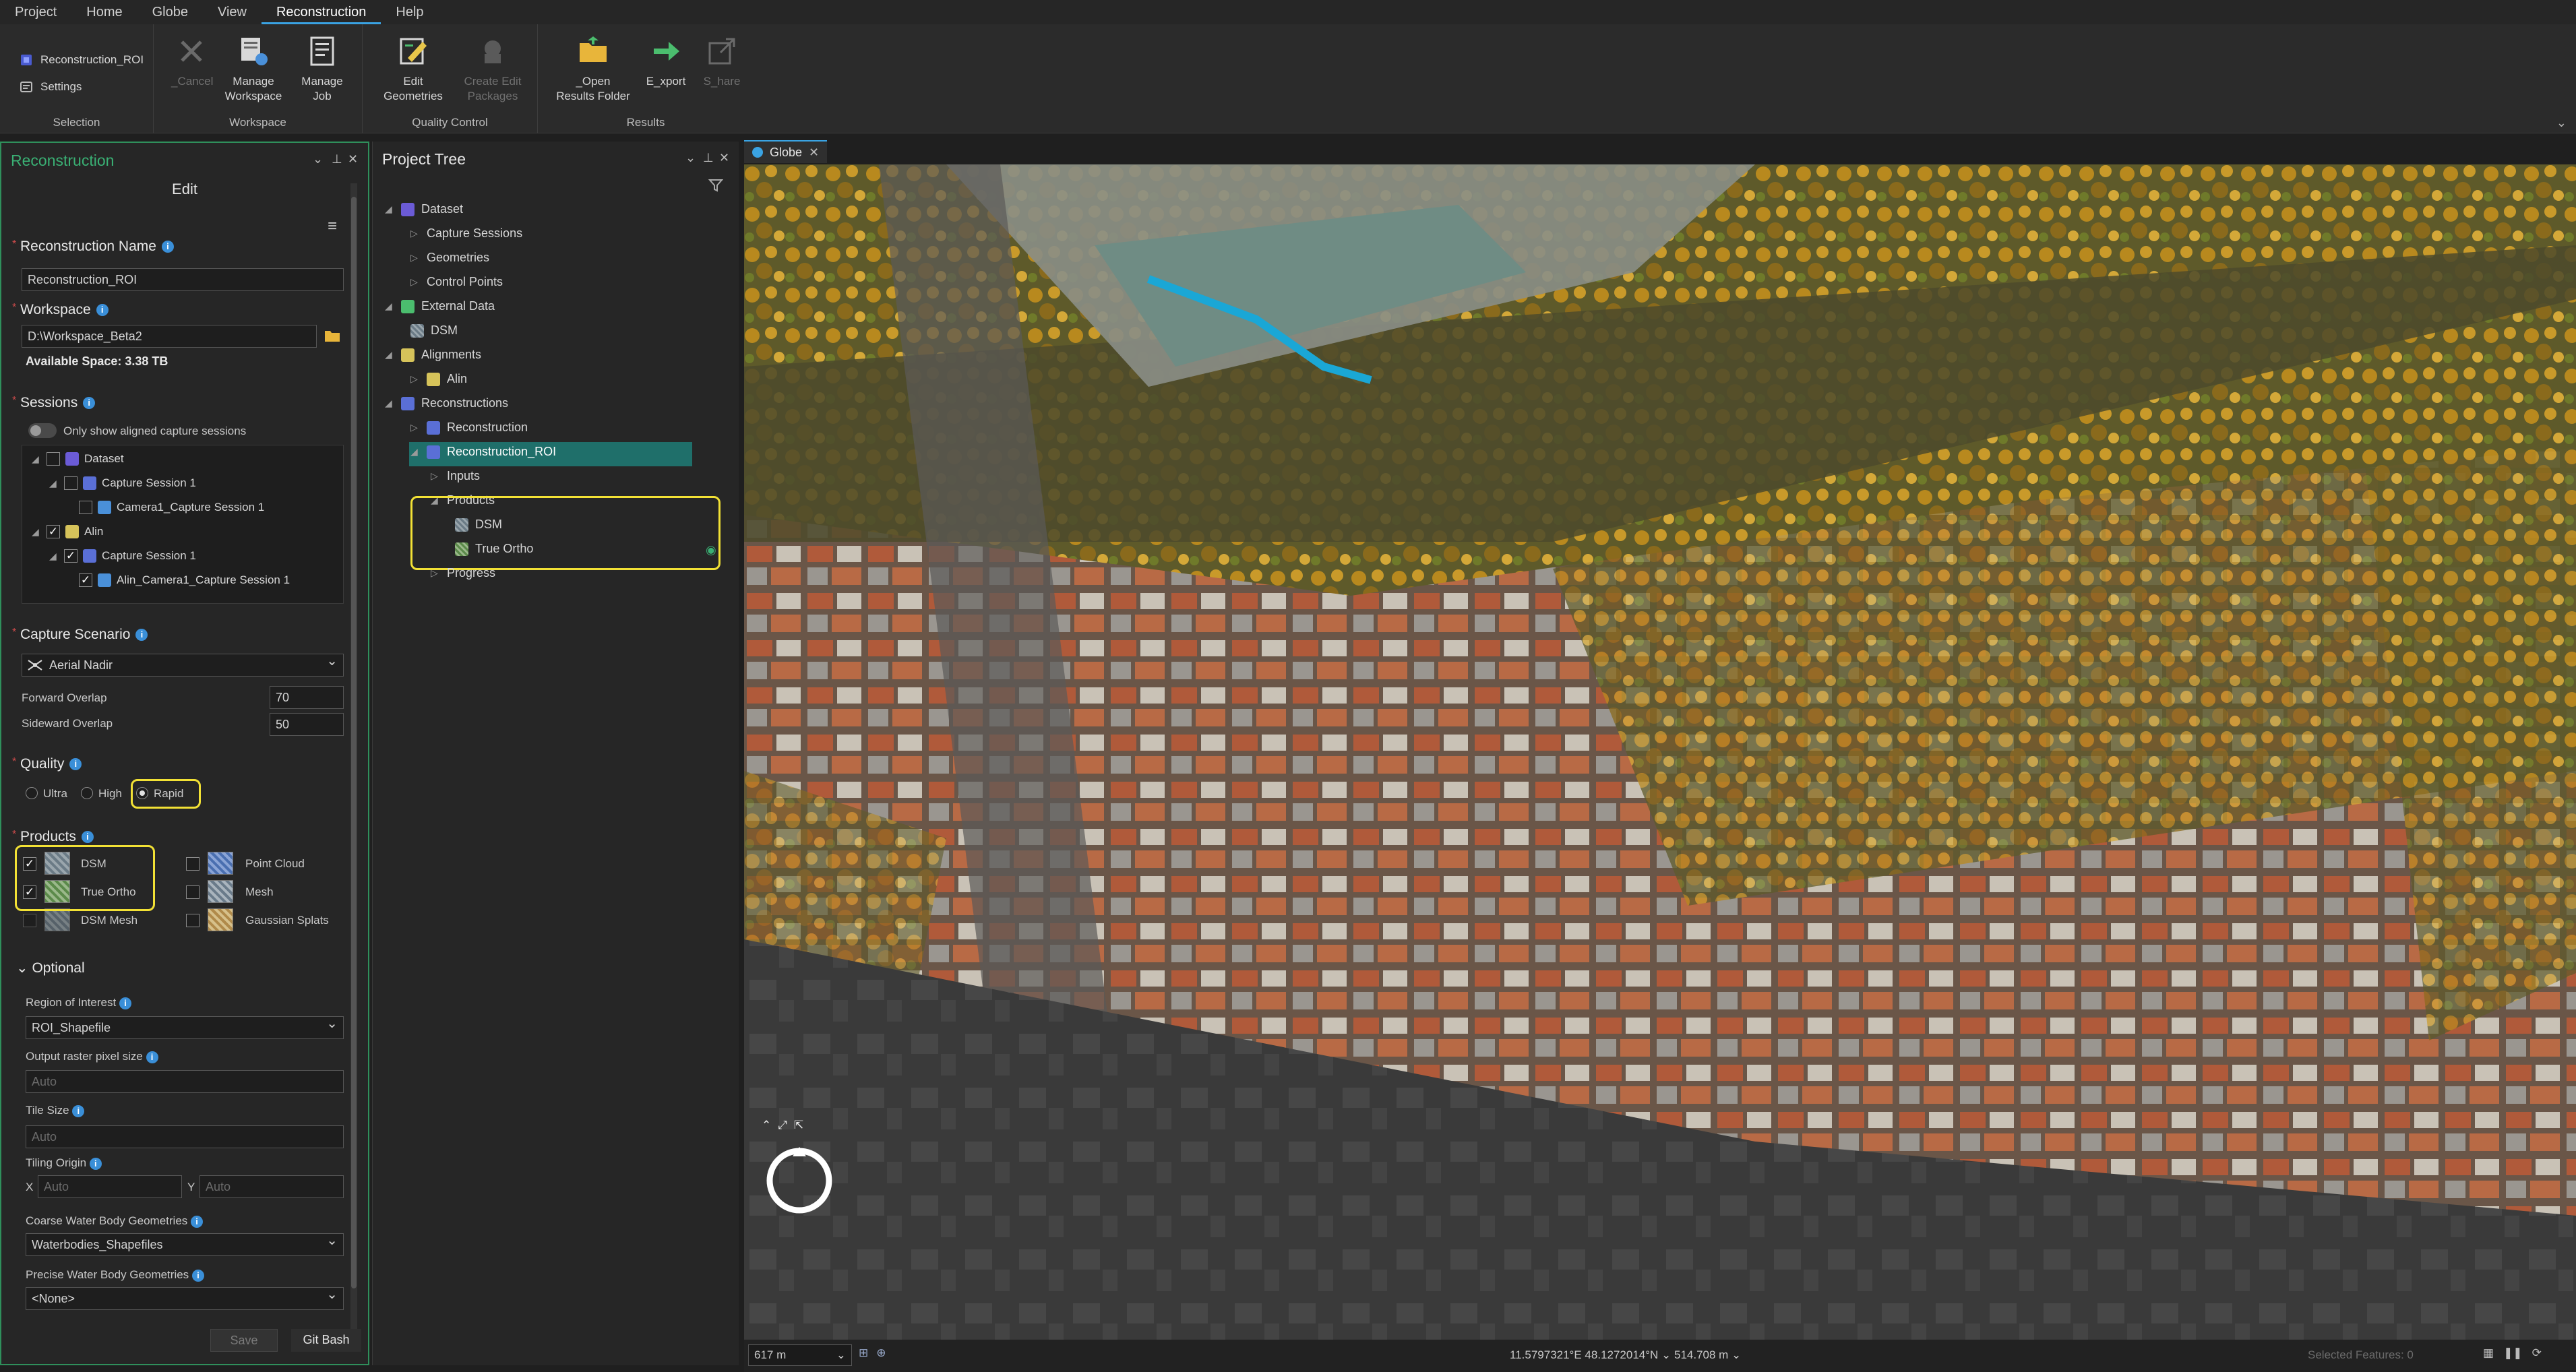 Image resolution: width=2576 pixels, height=1372 pixels. What do you see at coordinates (193, 864) in the screenshot?
I see `point-cloud-checkbox` at bounding box center [193, 864].